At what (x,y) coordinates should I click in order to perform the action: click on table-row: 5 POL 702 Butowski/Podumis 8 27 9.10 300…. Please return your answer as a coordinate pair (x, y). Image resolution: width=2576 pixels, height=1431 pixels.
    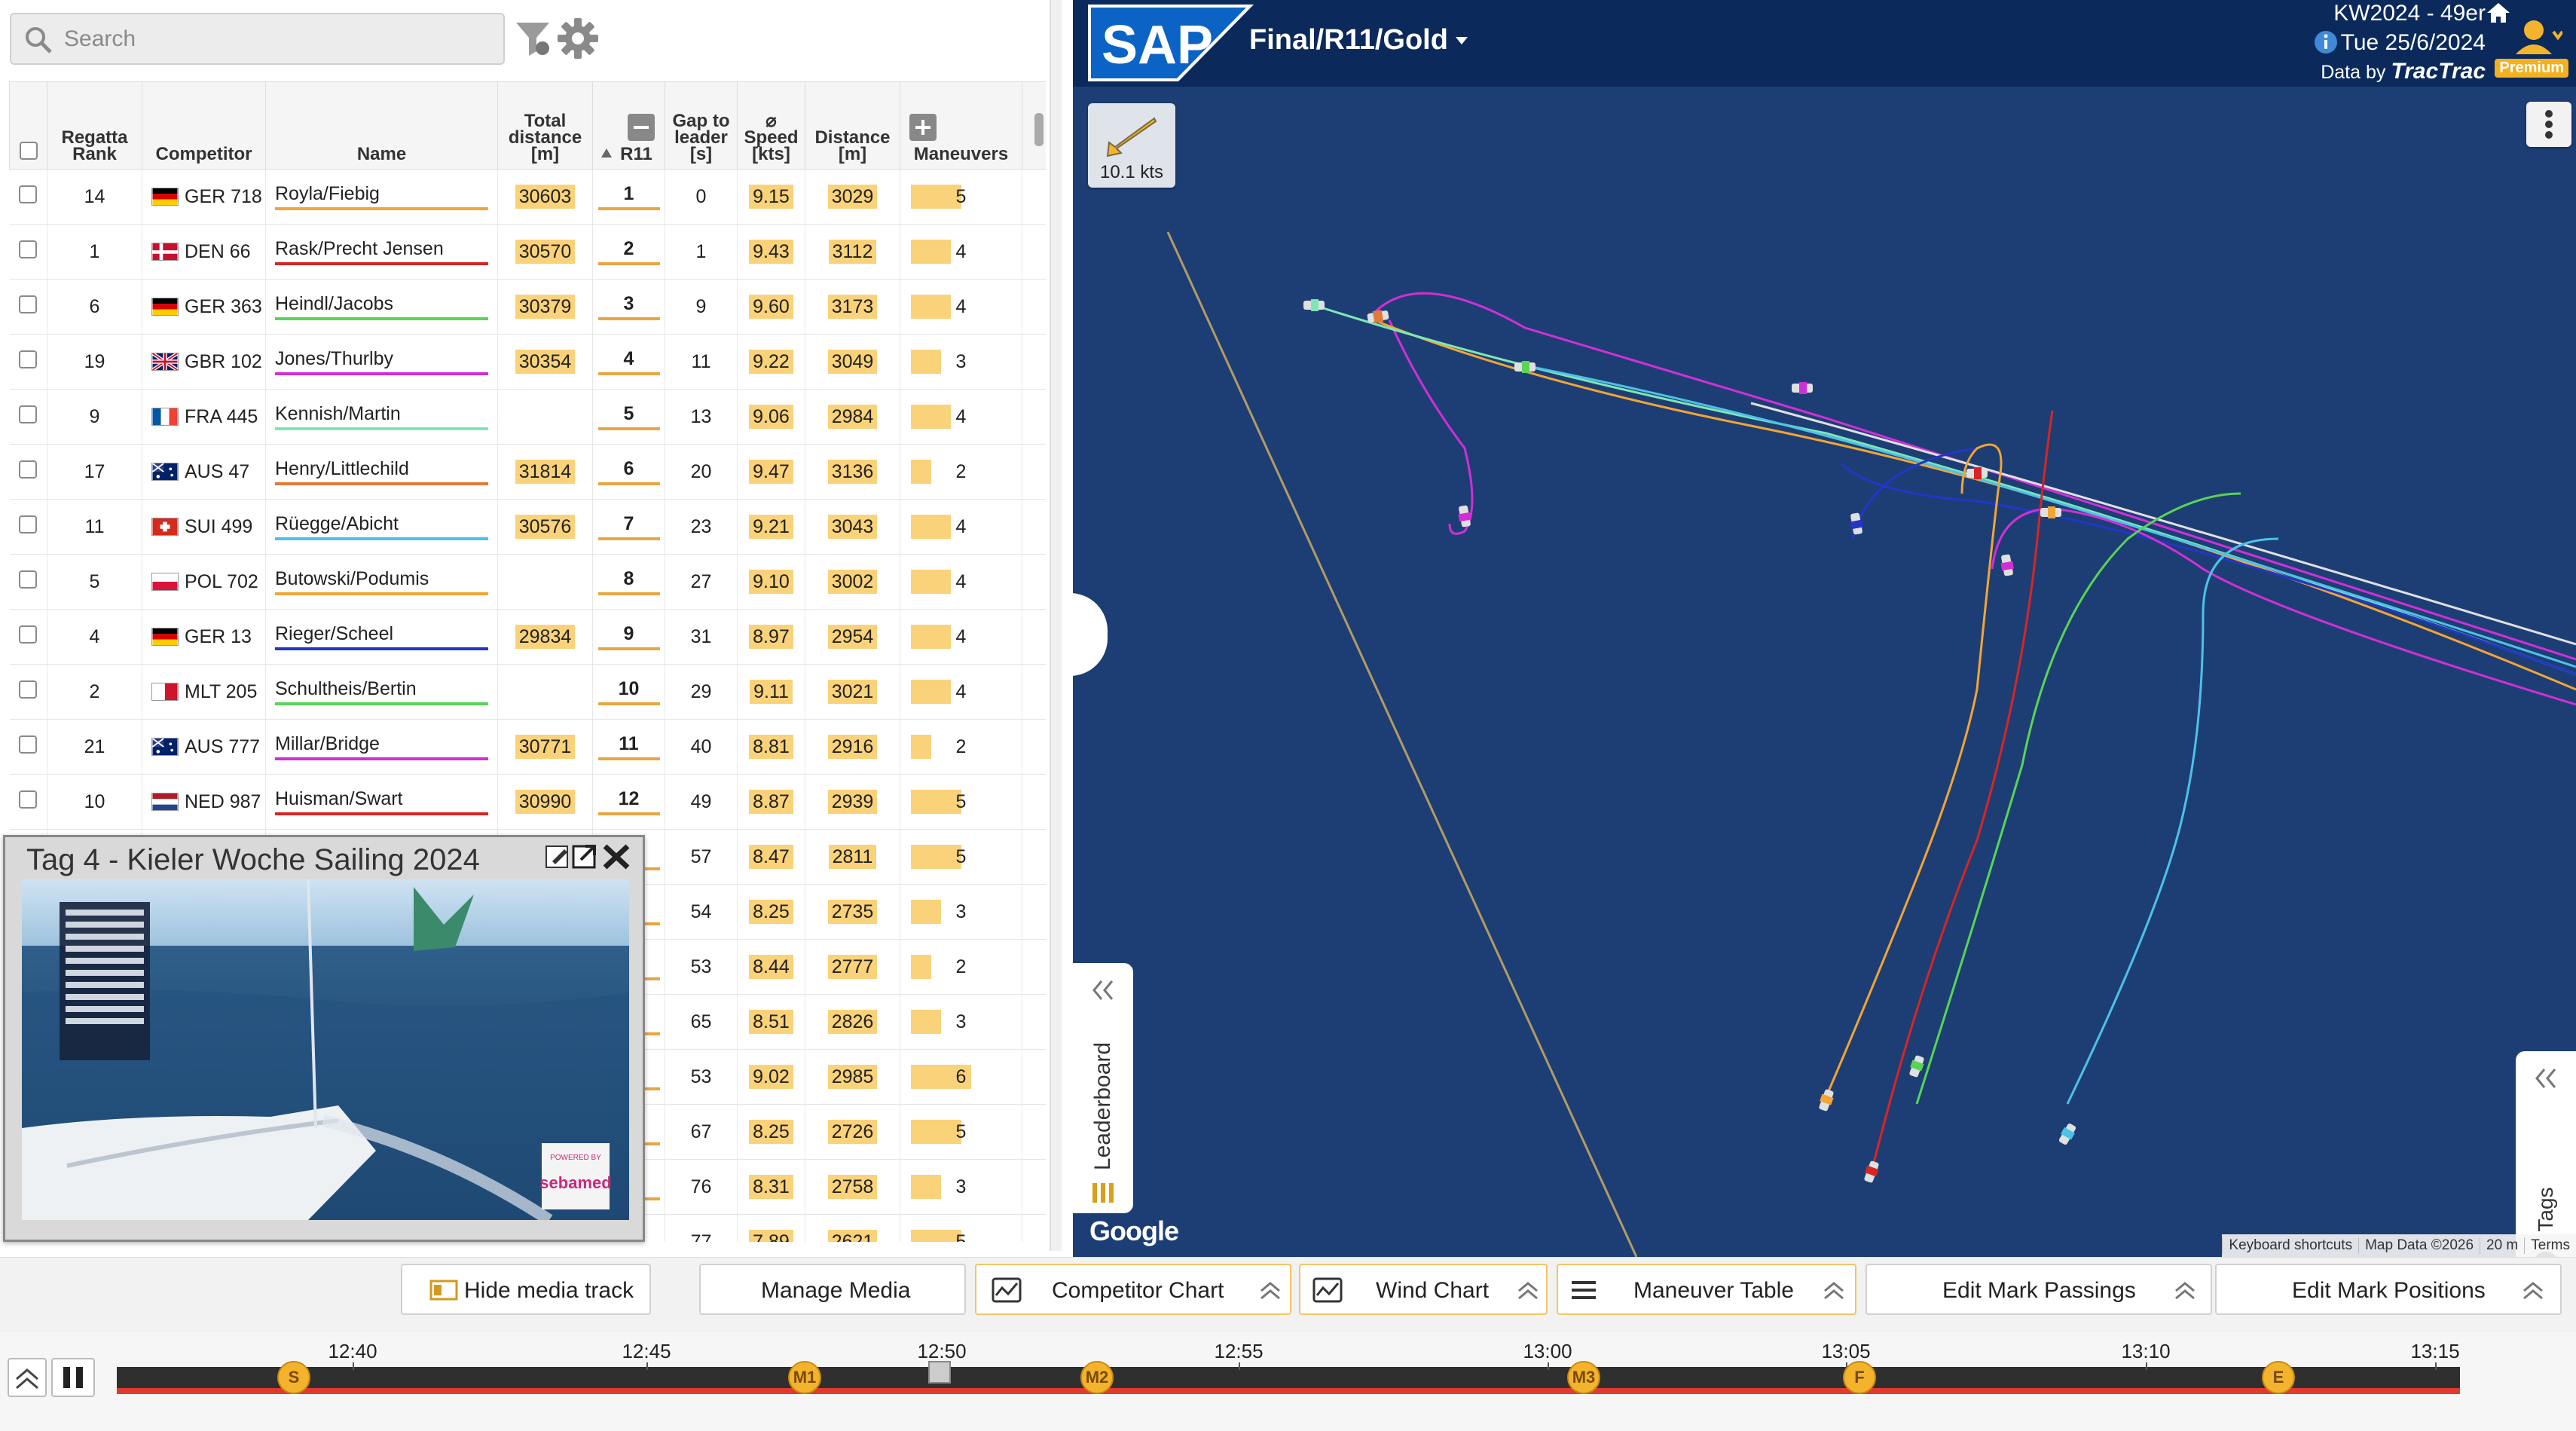
    Looking at the image, I should click on (527, 582).